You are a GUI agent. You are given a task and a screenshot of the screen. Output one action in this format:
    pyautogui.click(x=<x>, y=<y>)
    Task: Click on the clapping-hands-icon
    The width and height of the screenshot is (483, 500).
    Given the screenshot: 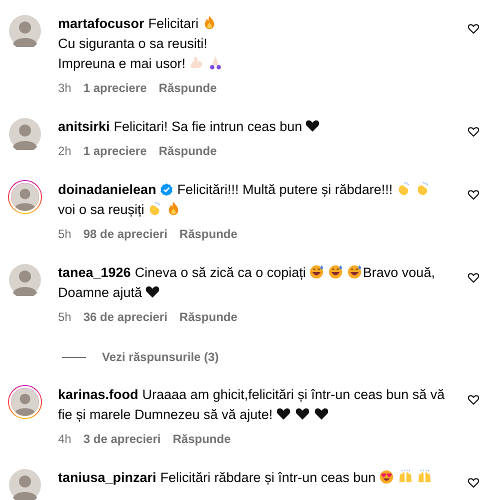 What is the action you would take?
    pyautogui.click(x=154, y=208)
    